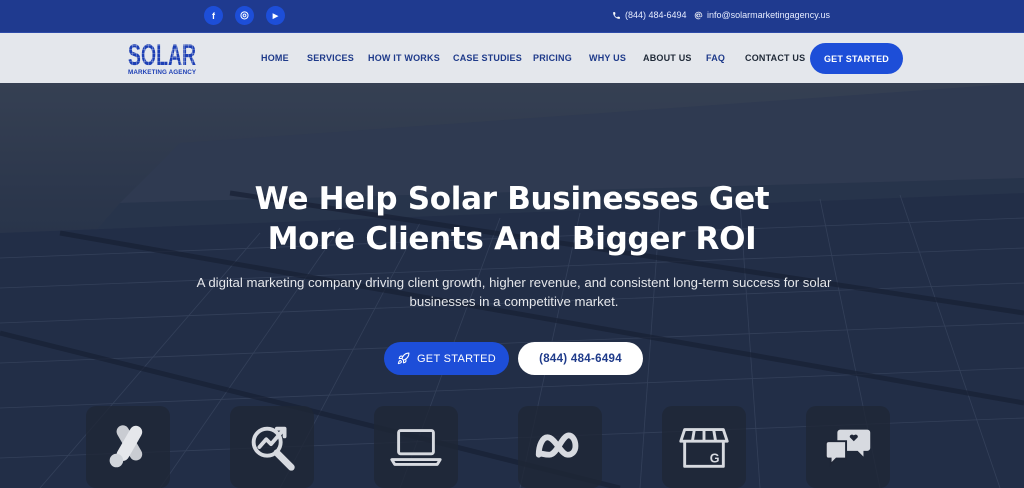 Image resolution: width=1024 pixels, height=488 pixels. What do you see at coordinates (667, 58) in the screenshot?
I see `nav-about-us: ABOUT US` at bounding box center [667, 58].